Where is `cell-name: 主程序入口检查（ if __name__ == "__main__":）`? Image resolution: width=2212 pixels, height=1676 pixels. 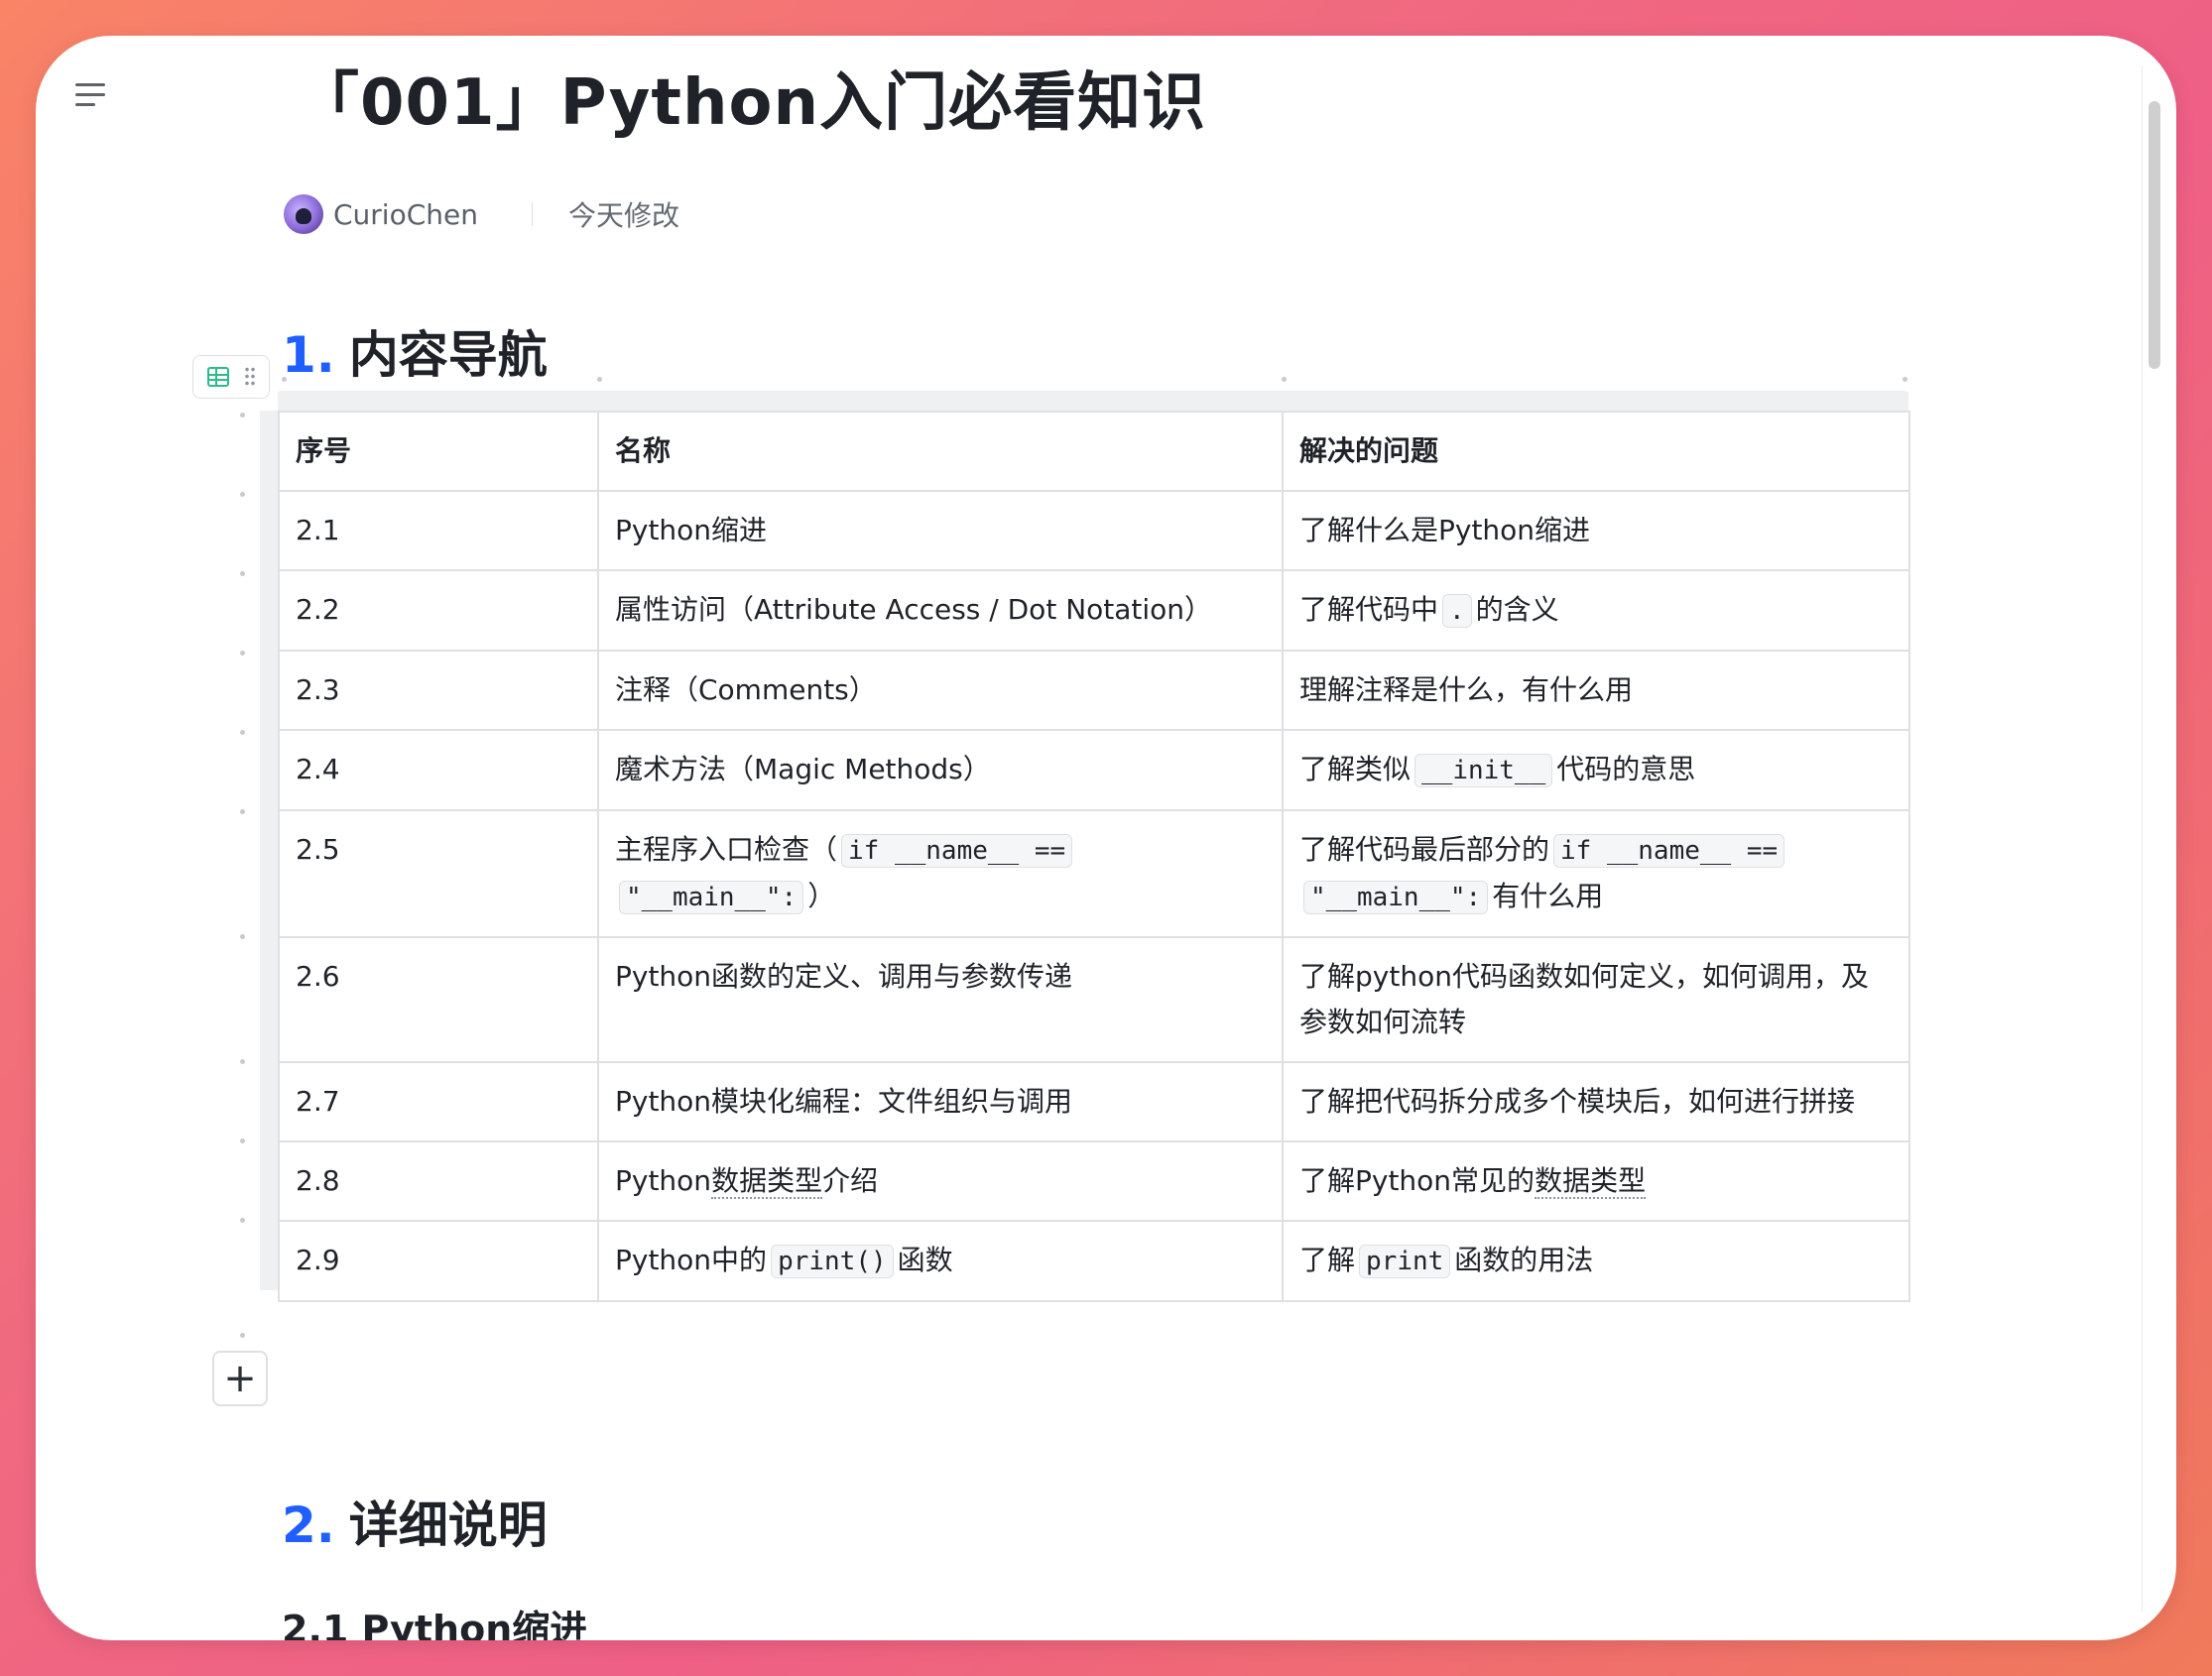
cell-name: 主程序入口检查（ if __name__ == "__main__":） is located at coordinates (940, 873).